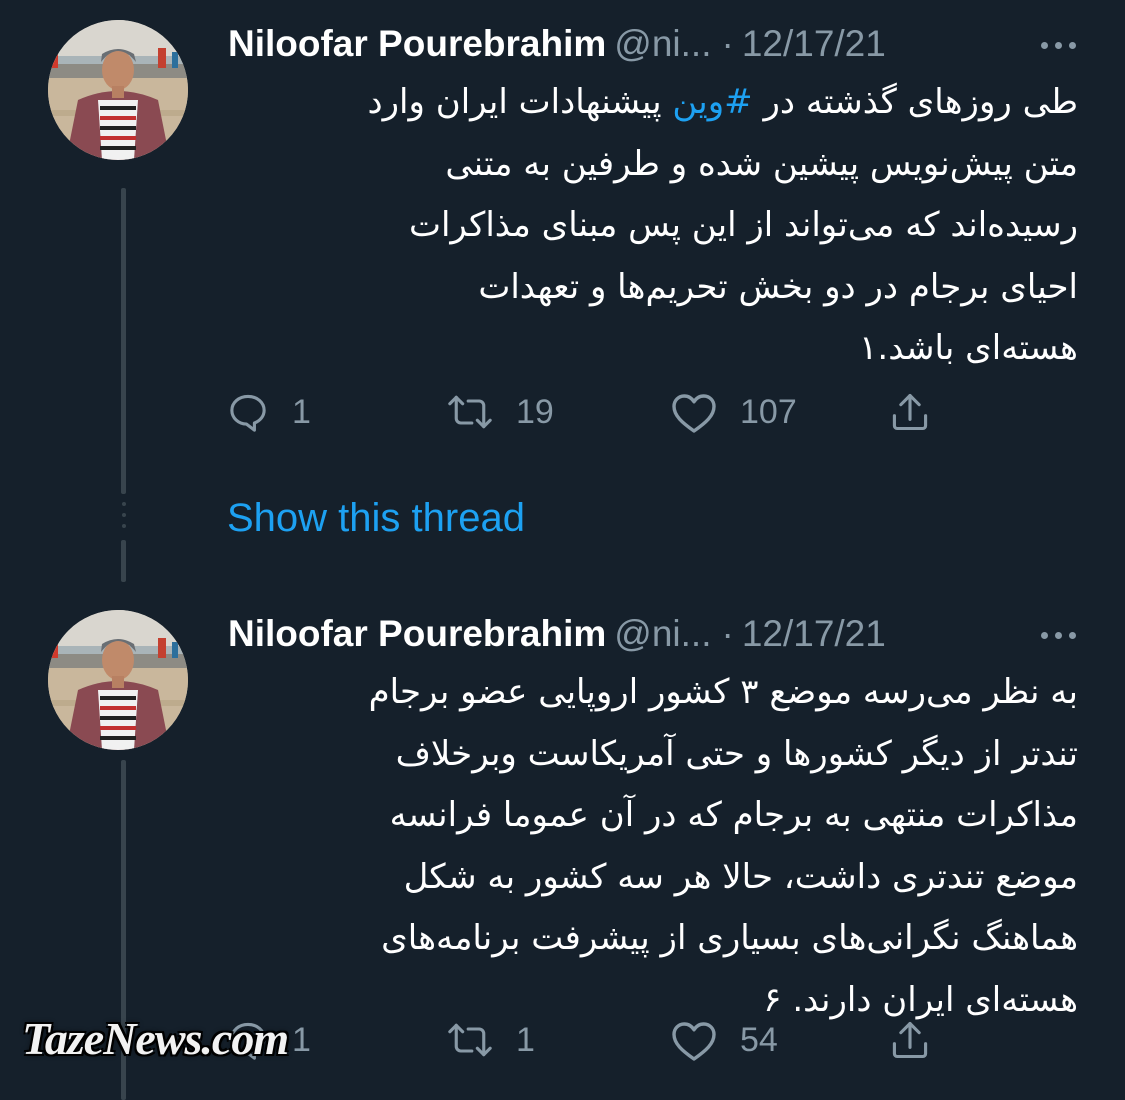 The image size is (1125, 1100). What do you see at coordinates (155, 1038) in the screenshot?
I see `watermark-logo: TazeNews.com` at bounding box center [155, 1038].